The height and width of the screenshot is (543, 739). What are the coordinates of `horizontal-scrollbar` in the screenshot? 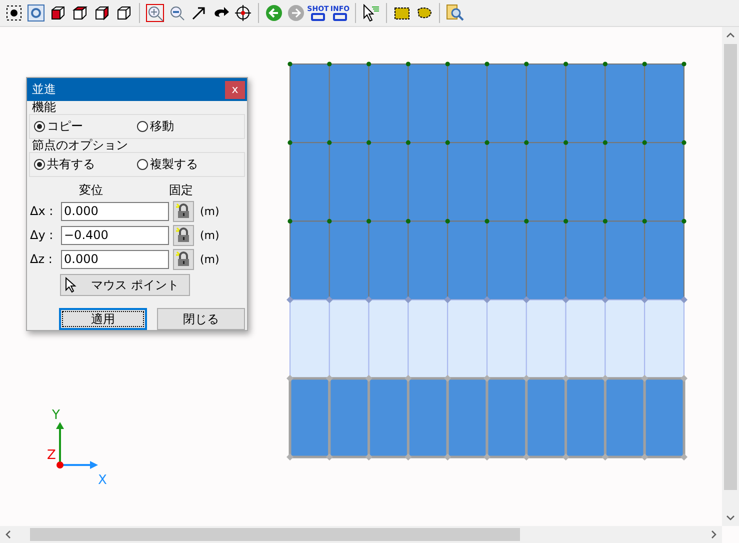 It's located at (361, 534).